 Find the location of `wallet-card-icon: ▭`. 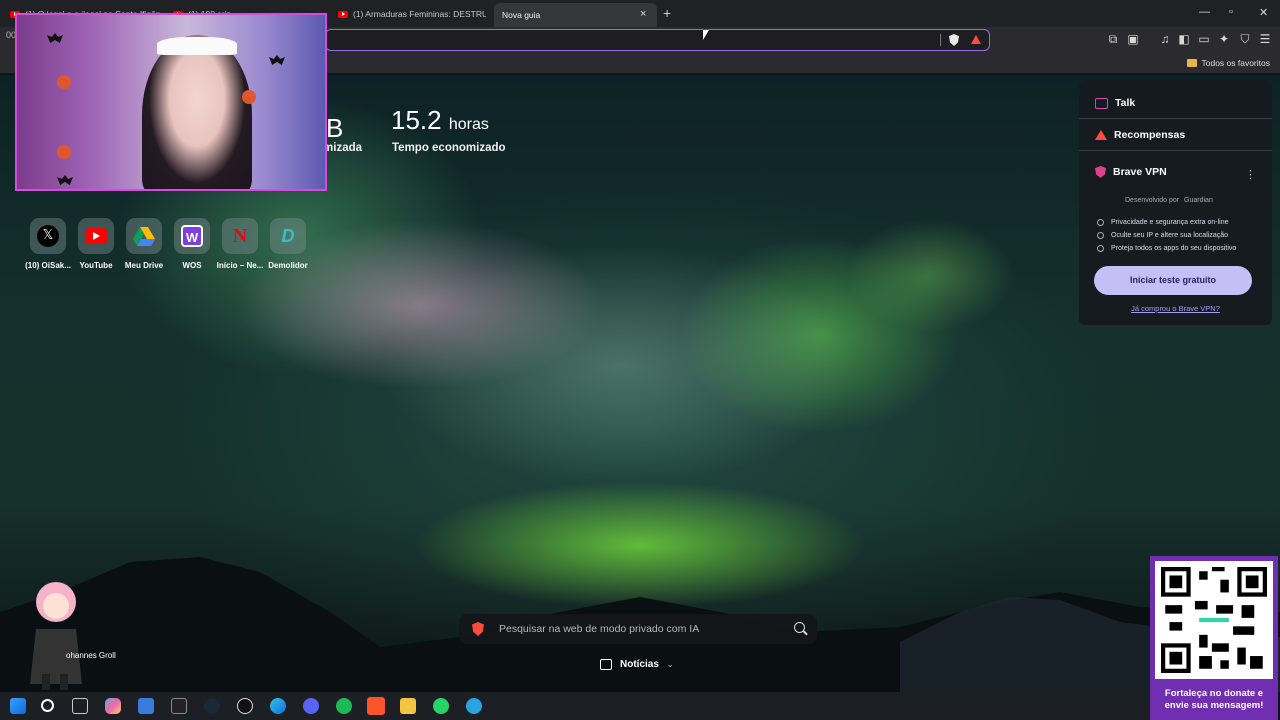

wallet-card-icon: ▭ is located at coordinates (1204, 39).